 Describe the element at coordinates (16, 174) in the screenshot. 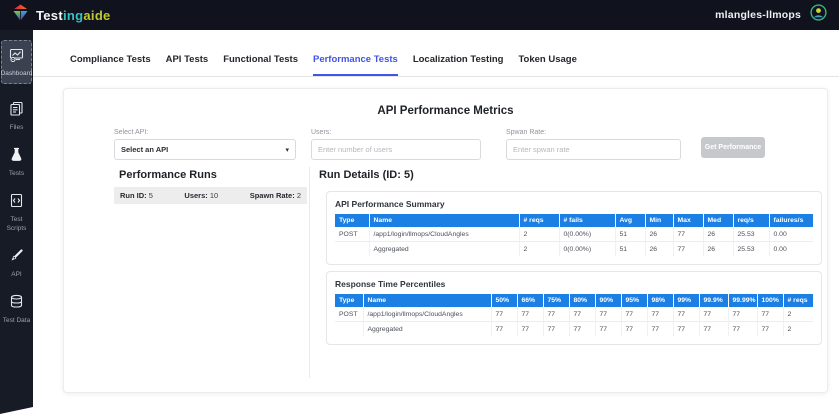

I see `sidebar-item-label: Tests` at that location.